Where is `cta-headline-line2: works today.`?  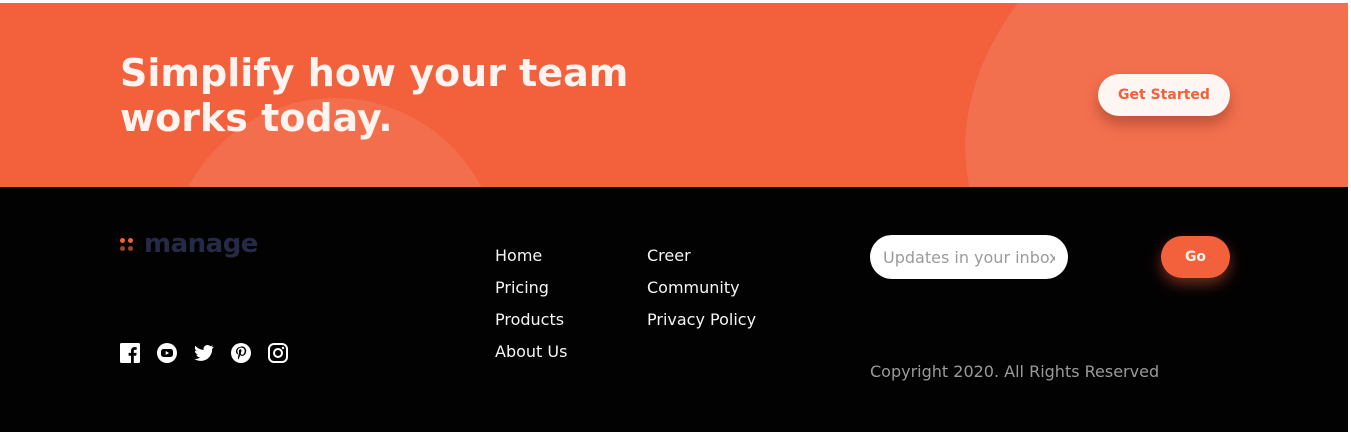 cta-headline-line2: works today. is located at coordinates (256, 118).